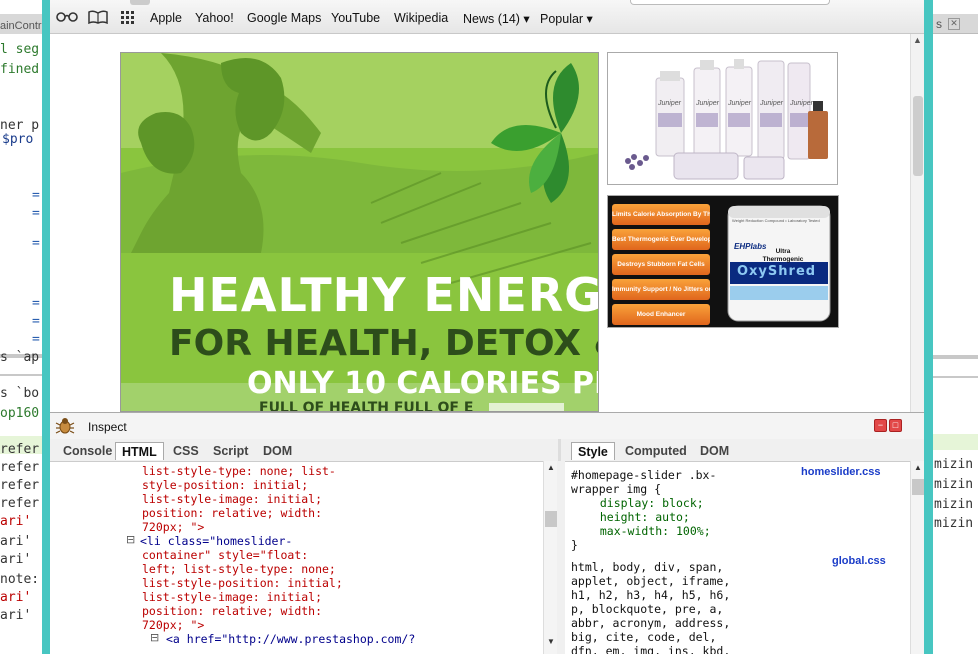 This screenshot has height=654, width=978. I want to click on css-selector: applet, object, iframe,, so click(650, 581).